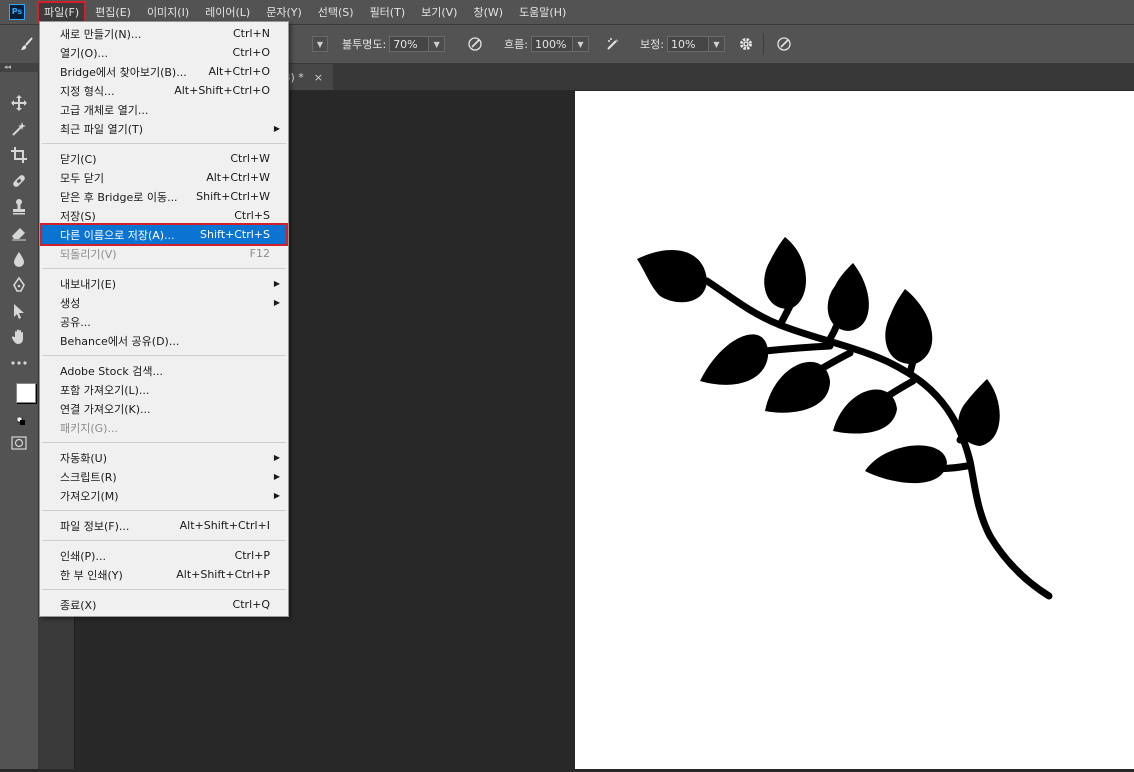 The width and height of the screenshot is (1134, 772). Describe the element at coordinates (516, 44) in the screenshot. I see `flow-label: 흐름:` at that location.